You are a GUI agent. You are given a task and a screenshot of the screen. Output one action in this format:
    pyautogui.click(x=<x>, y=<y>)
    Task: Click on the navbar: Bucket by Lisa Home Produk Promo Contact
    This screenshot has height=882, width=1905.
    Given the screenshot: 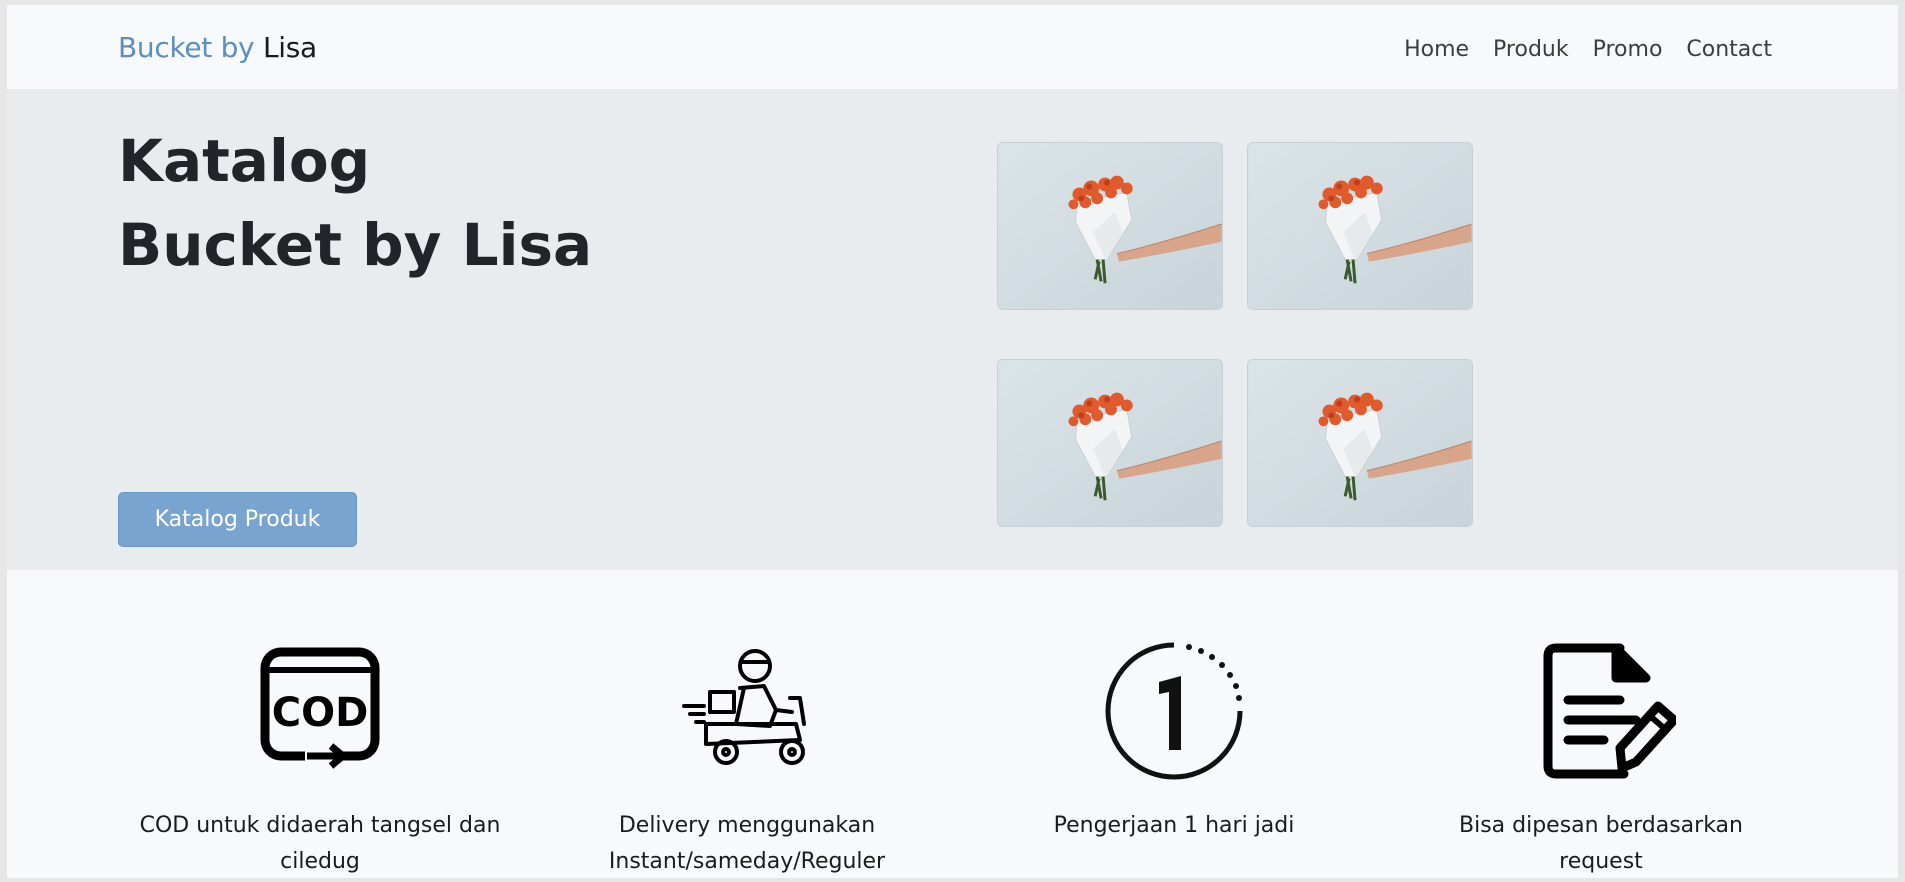 What is the action you would take?
    pyautogui.click(x=952, y=47)
    